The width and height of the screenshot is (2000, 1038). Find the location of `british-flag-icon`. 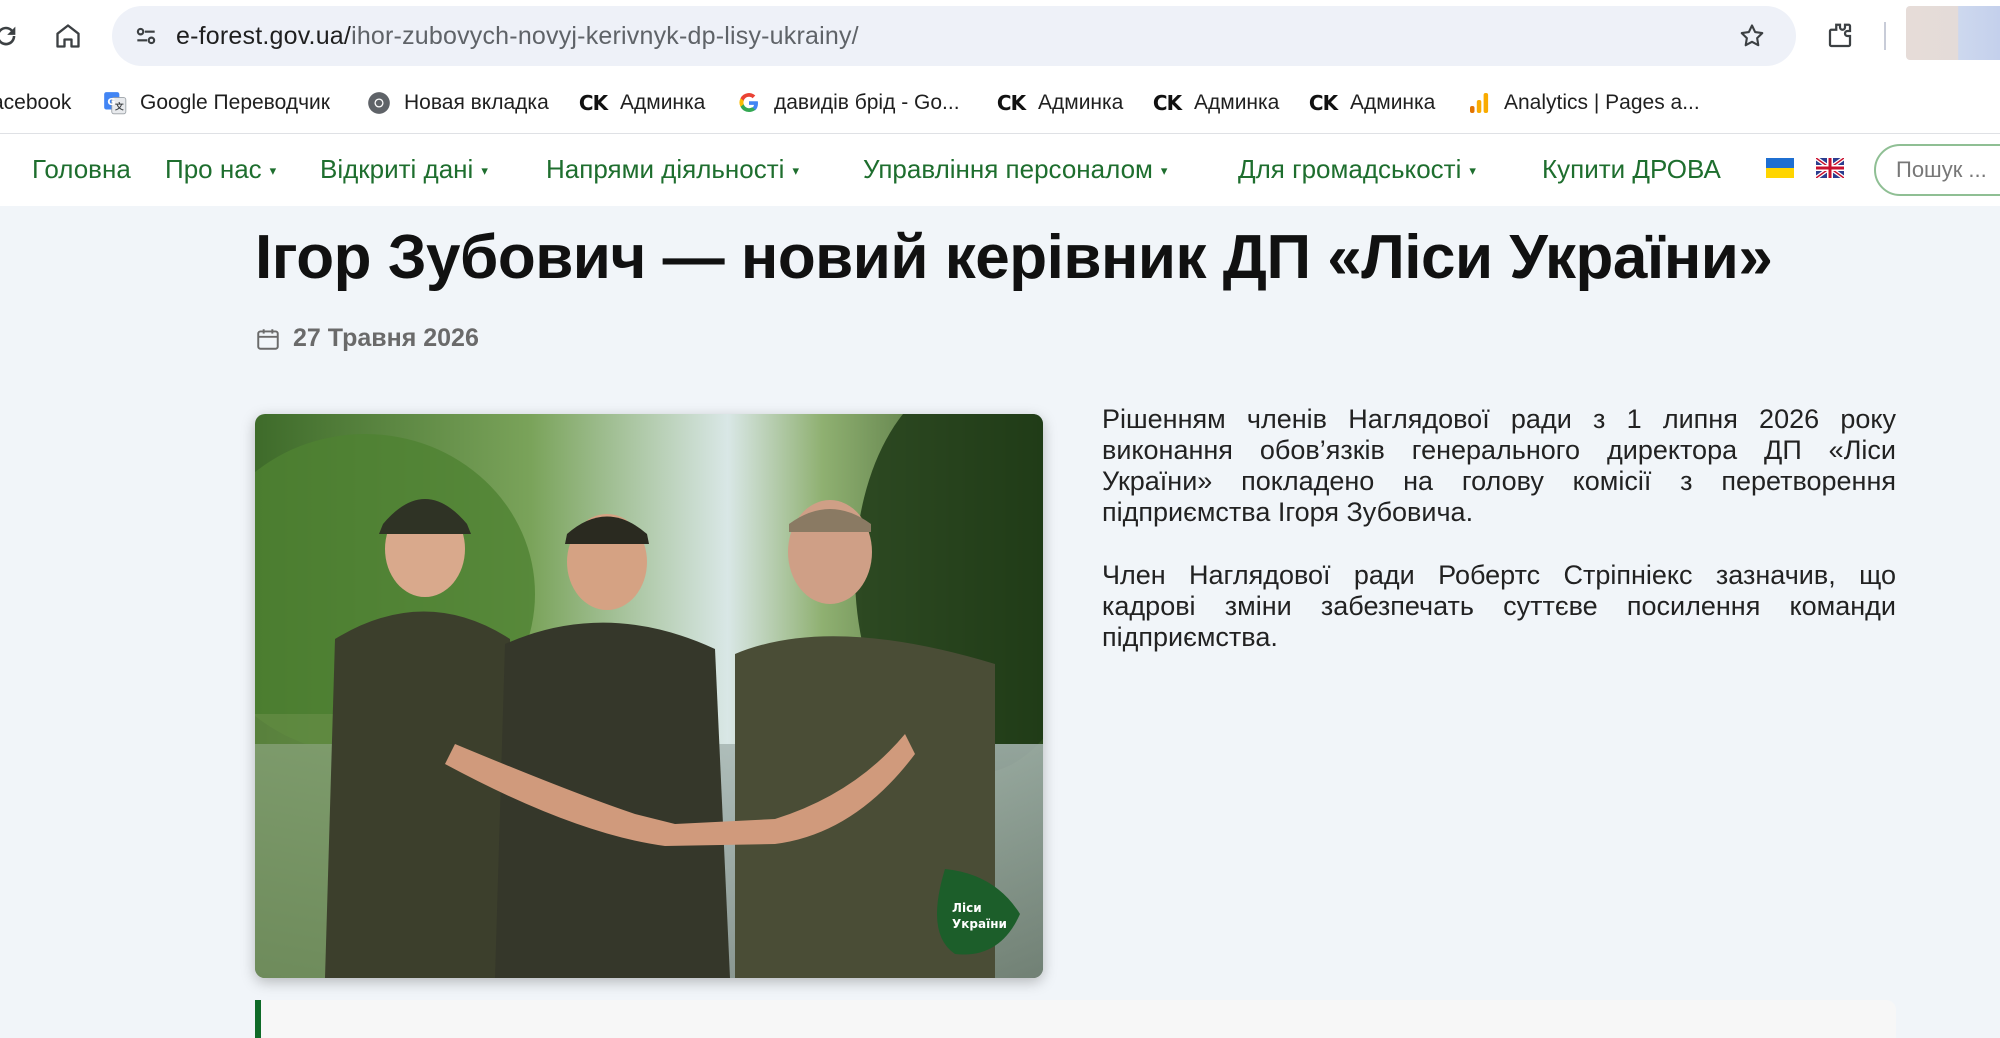

british-flag-icon is located at coordinates (1830, 168).